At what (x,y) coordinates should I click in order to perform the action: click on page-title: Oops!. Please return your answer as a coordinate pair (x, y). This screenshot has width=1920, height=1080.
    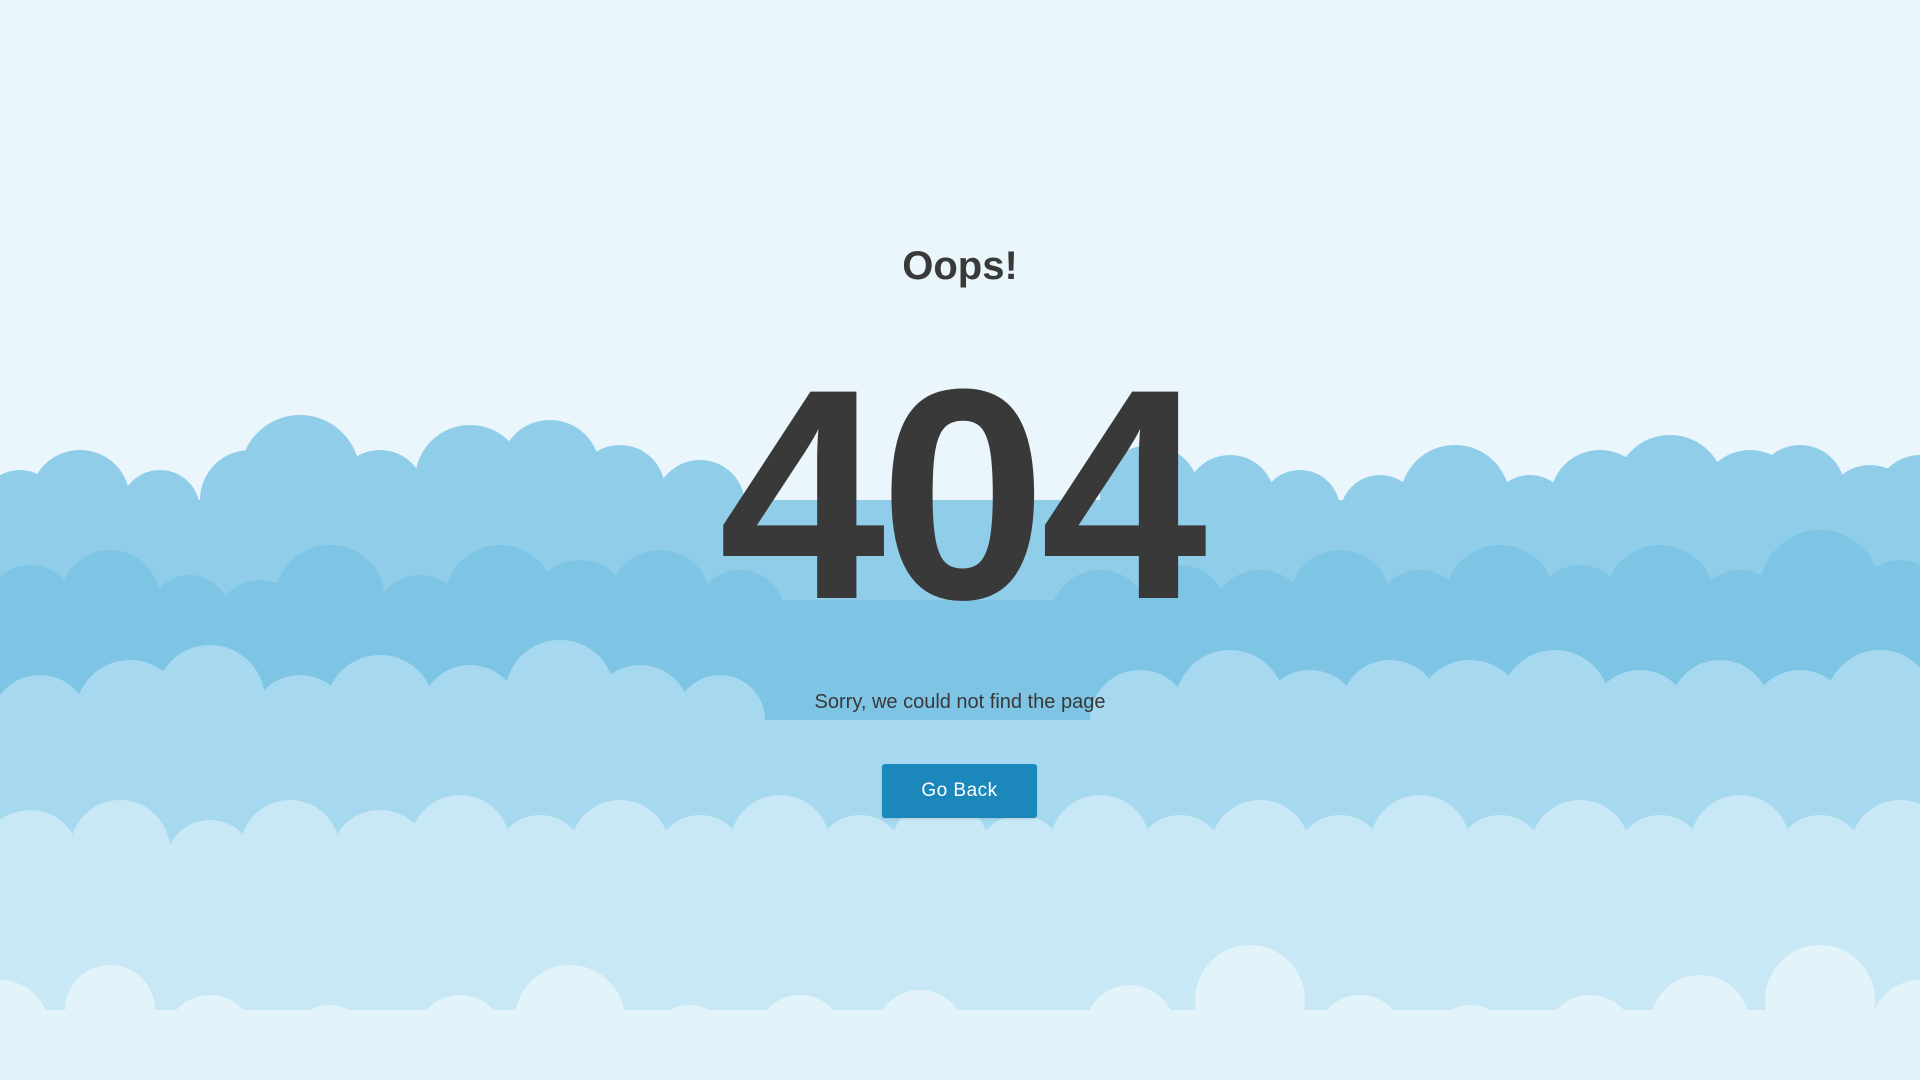
    Looking at the image, I should click on (960, 266).